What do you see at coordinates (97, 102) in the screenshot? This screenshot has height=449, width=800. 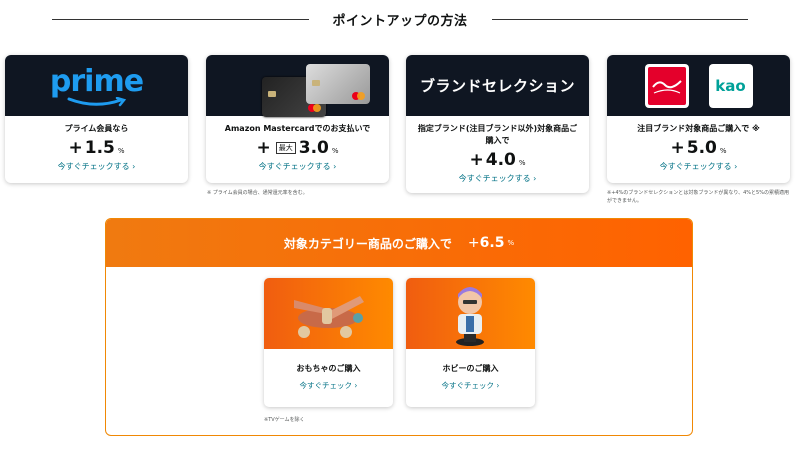 I see `prime-smile-icon` at bounding box center [97, 102].